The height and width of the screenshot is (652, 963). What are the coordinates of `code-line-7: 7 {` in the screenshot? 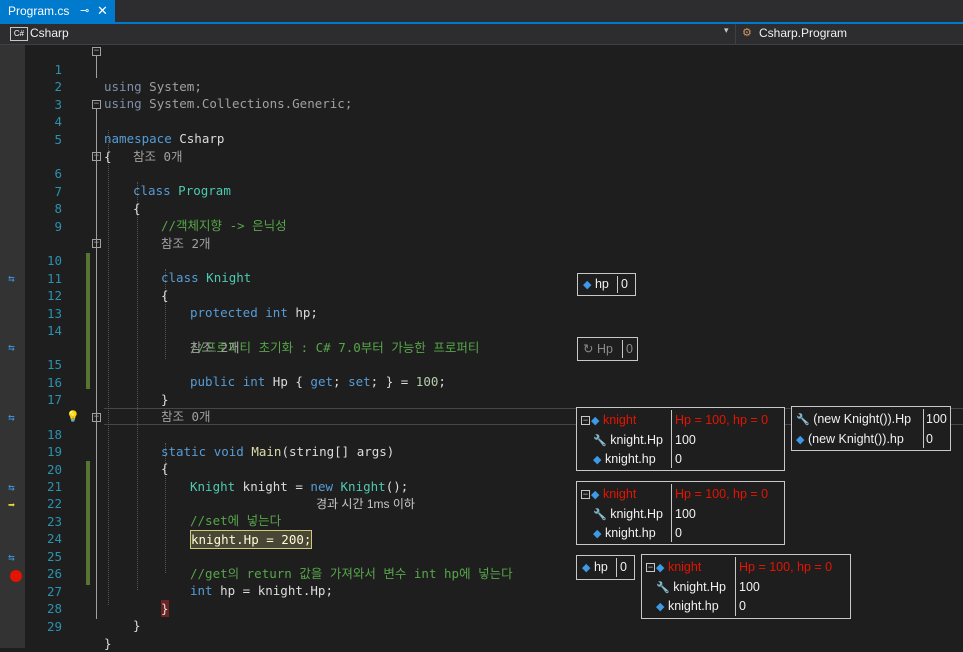 It's located at (70, 191).